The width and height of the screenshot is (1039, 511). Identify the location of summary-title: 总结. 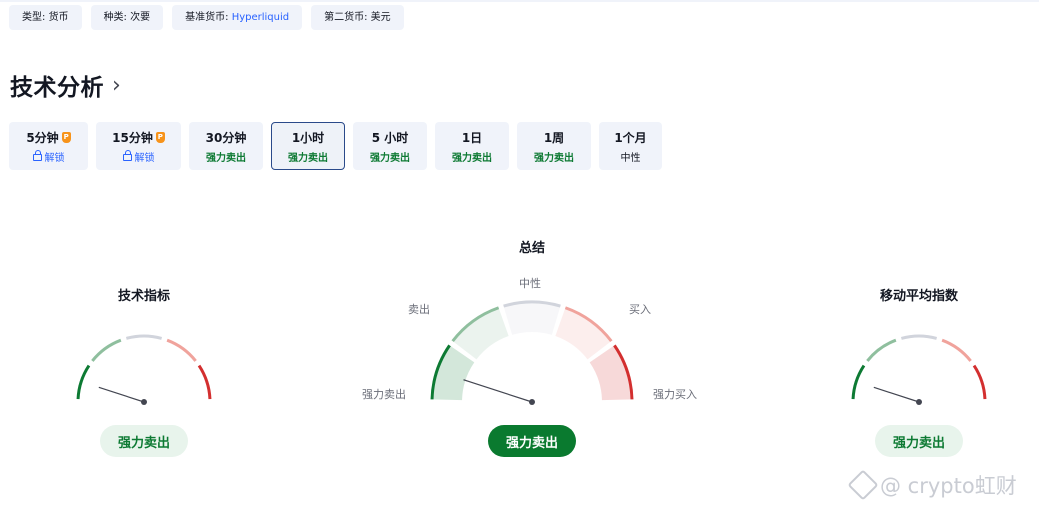
(531, 248).